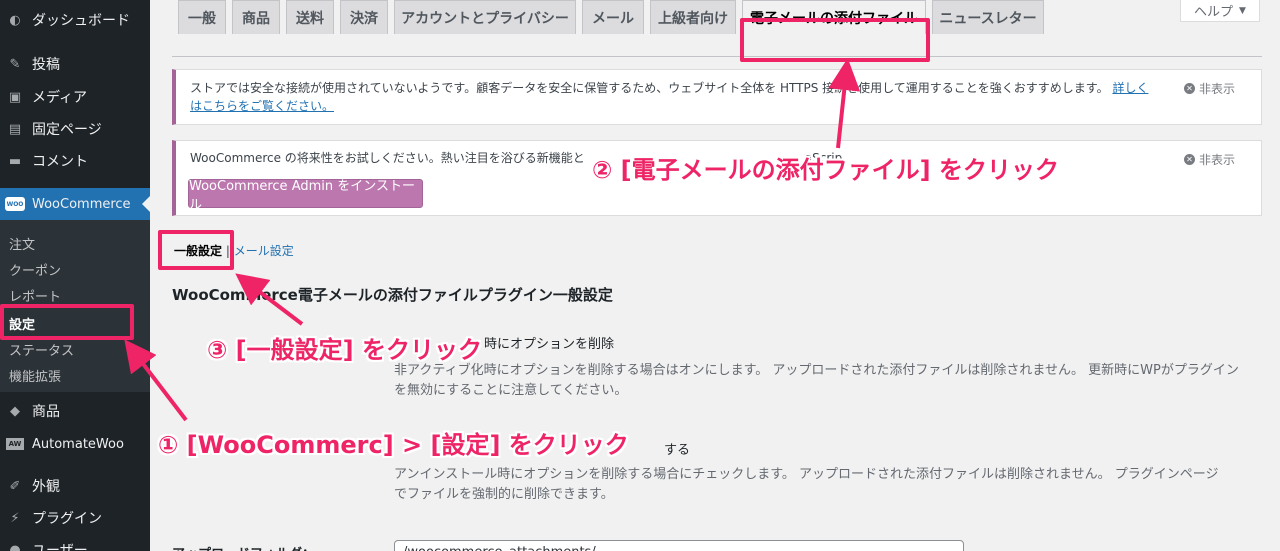 The height and width of the screenshot is (551, 1280). I want to click on user-icon: ●, so click(15, 546).